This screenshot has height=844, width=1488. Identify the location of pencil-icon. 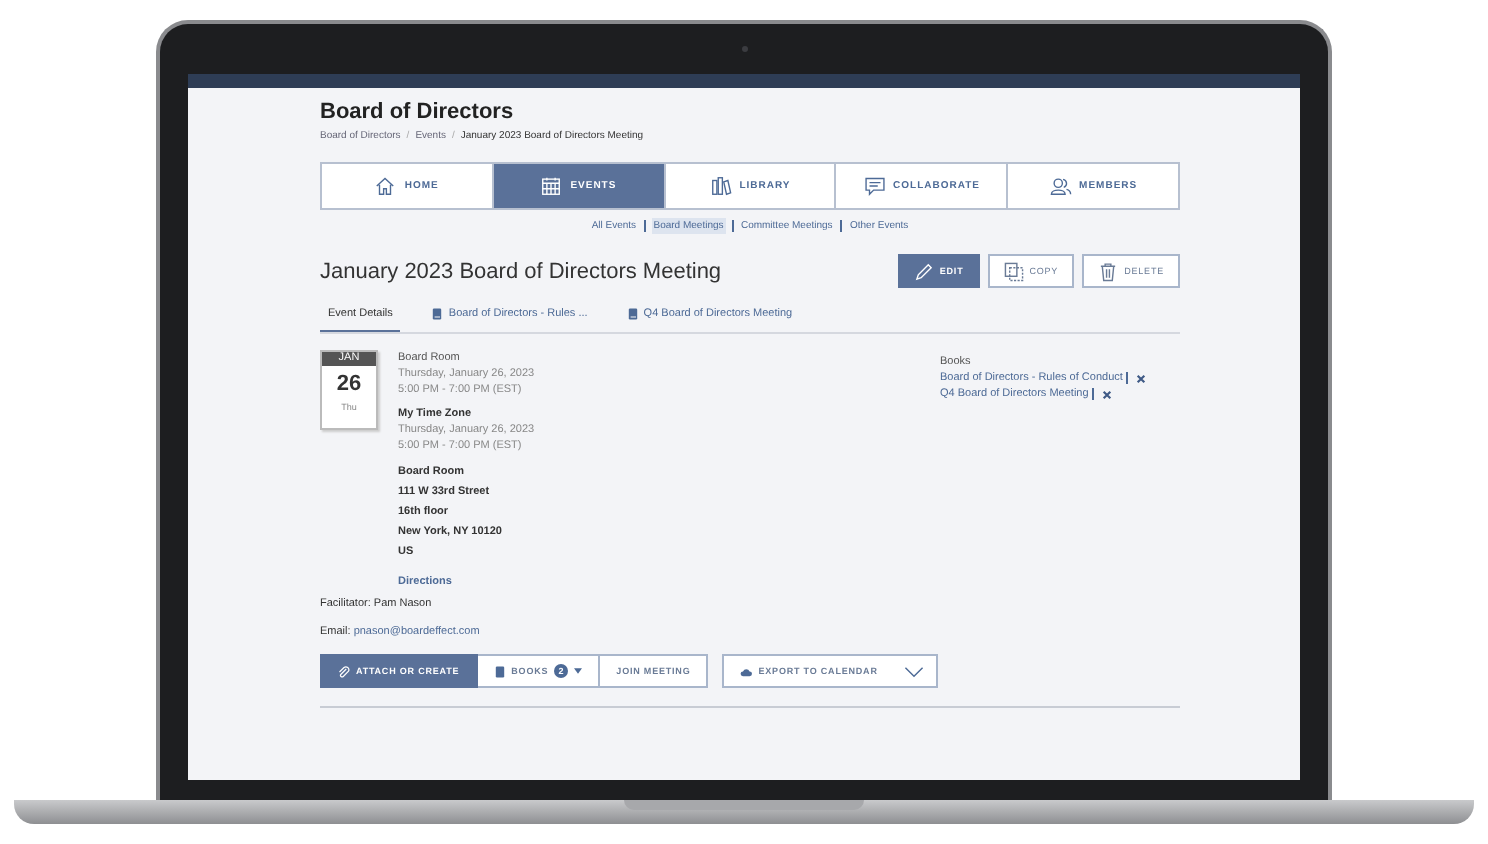
(923, 271).